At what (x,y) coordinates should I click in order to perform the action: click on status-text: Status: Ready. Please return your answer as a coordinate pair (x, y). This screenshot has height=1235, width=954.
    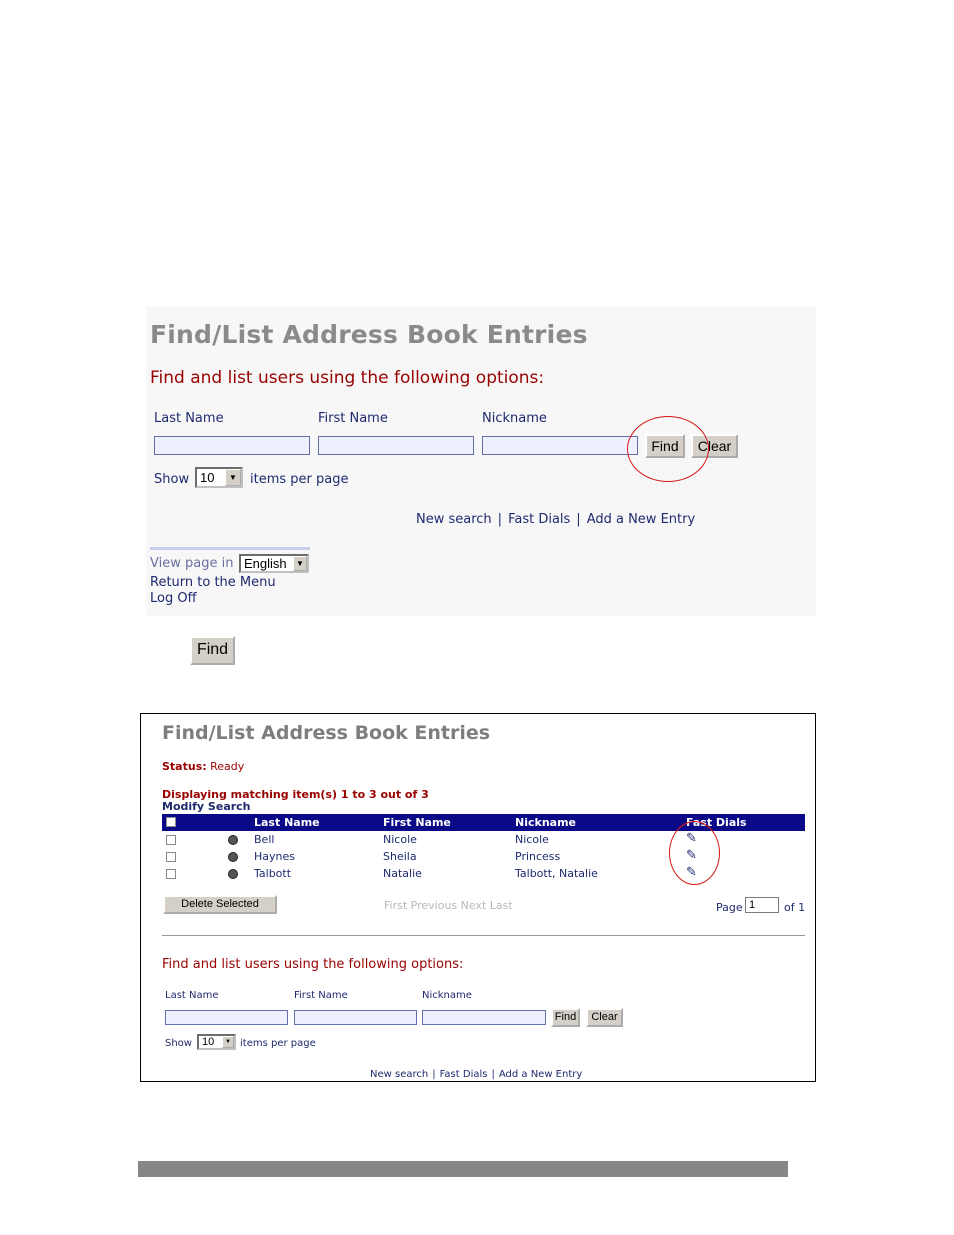
    Looking at the image, I should click on (203, 766).